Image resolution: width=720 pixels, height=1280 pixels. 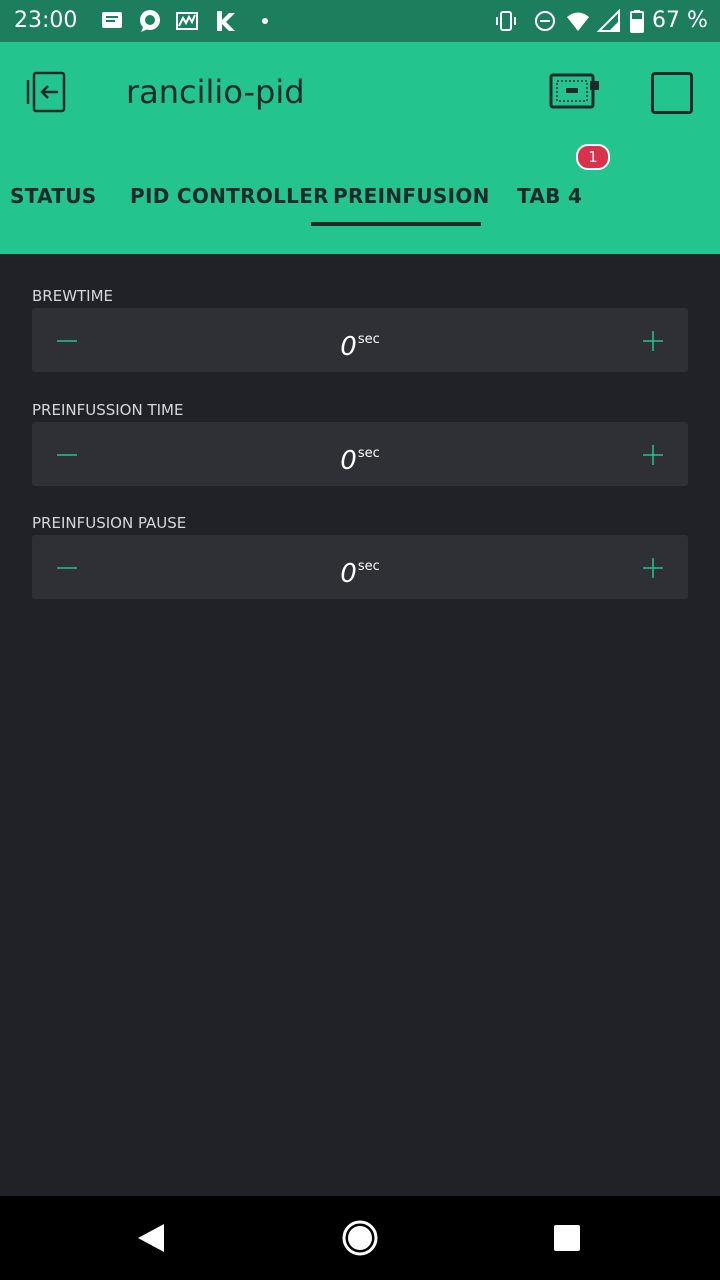 What do you see at coordinates (215, 92) in the screenshot?
I see `project-title: rancilio-pid` at bounding box center [215, 92].